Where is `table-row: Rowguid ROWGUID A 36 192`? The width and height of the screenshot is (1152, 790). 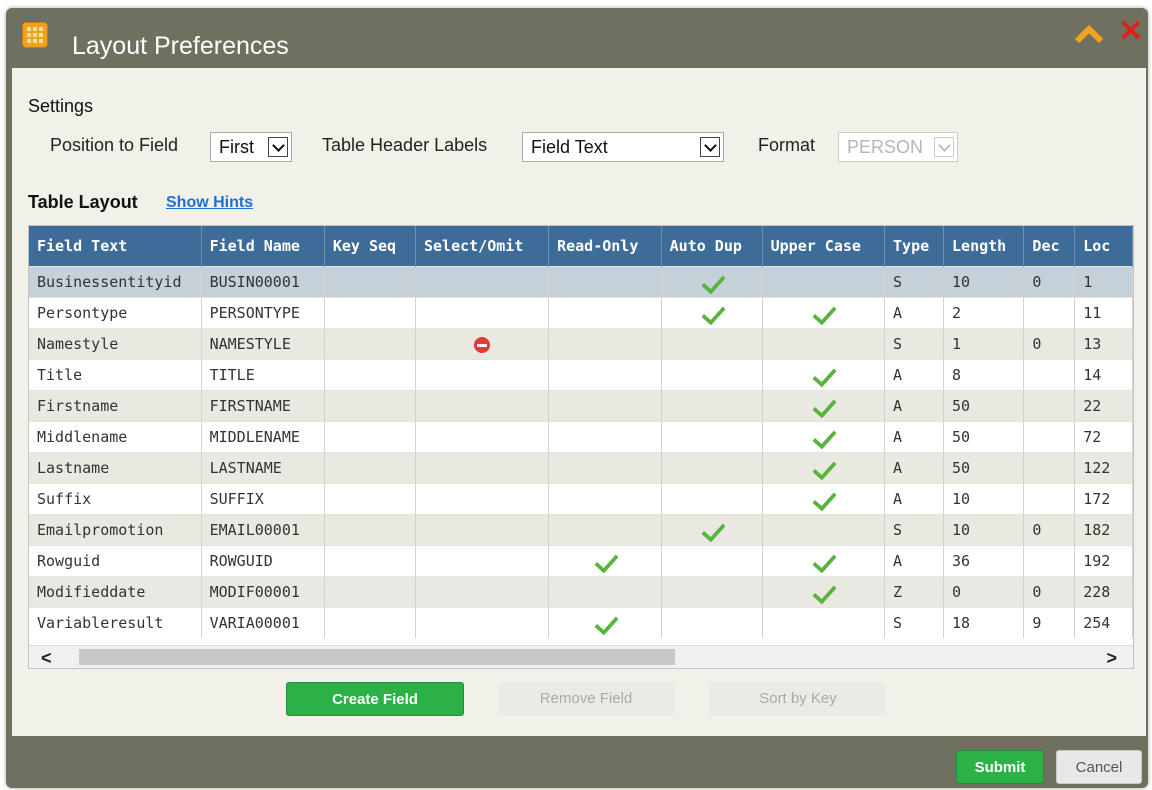 table-row: Rowguid ROWGUID A 36 192 is located at coordinates (581, 561).